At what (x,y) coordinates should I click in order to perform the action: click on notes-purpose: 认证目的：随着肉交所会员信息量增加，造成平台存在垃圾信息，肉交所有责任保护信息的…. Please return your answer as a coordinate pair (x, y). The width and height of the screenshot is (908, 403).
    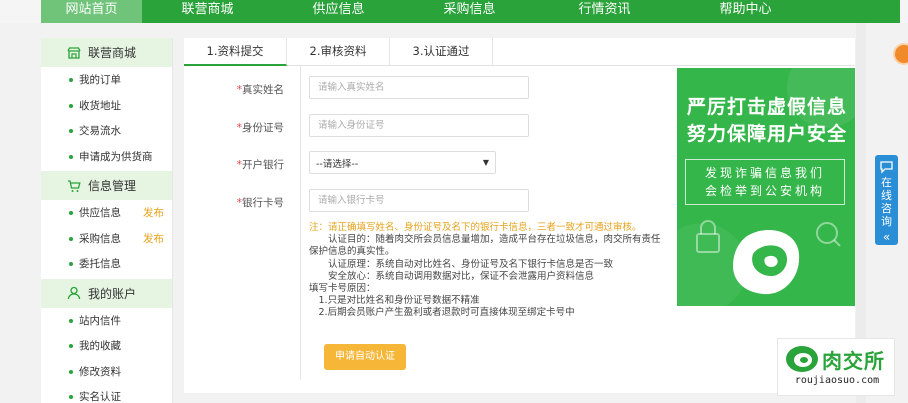
    Looking at the image, I should click on (485, 246).